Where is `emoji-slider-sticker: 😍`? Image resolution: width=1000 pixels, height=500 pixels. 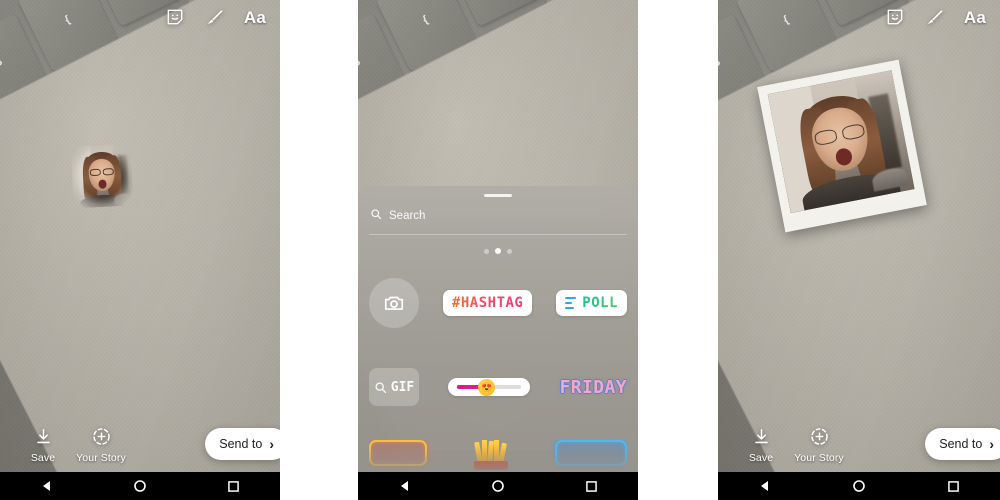 emoji-slider-sticker: 😍 is located at coordinates (489, 387).